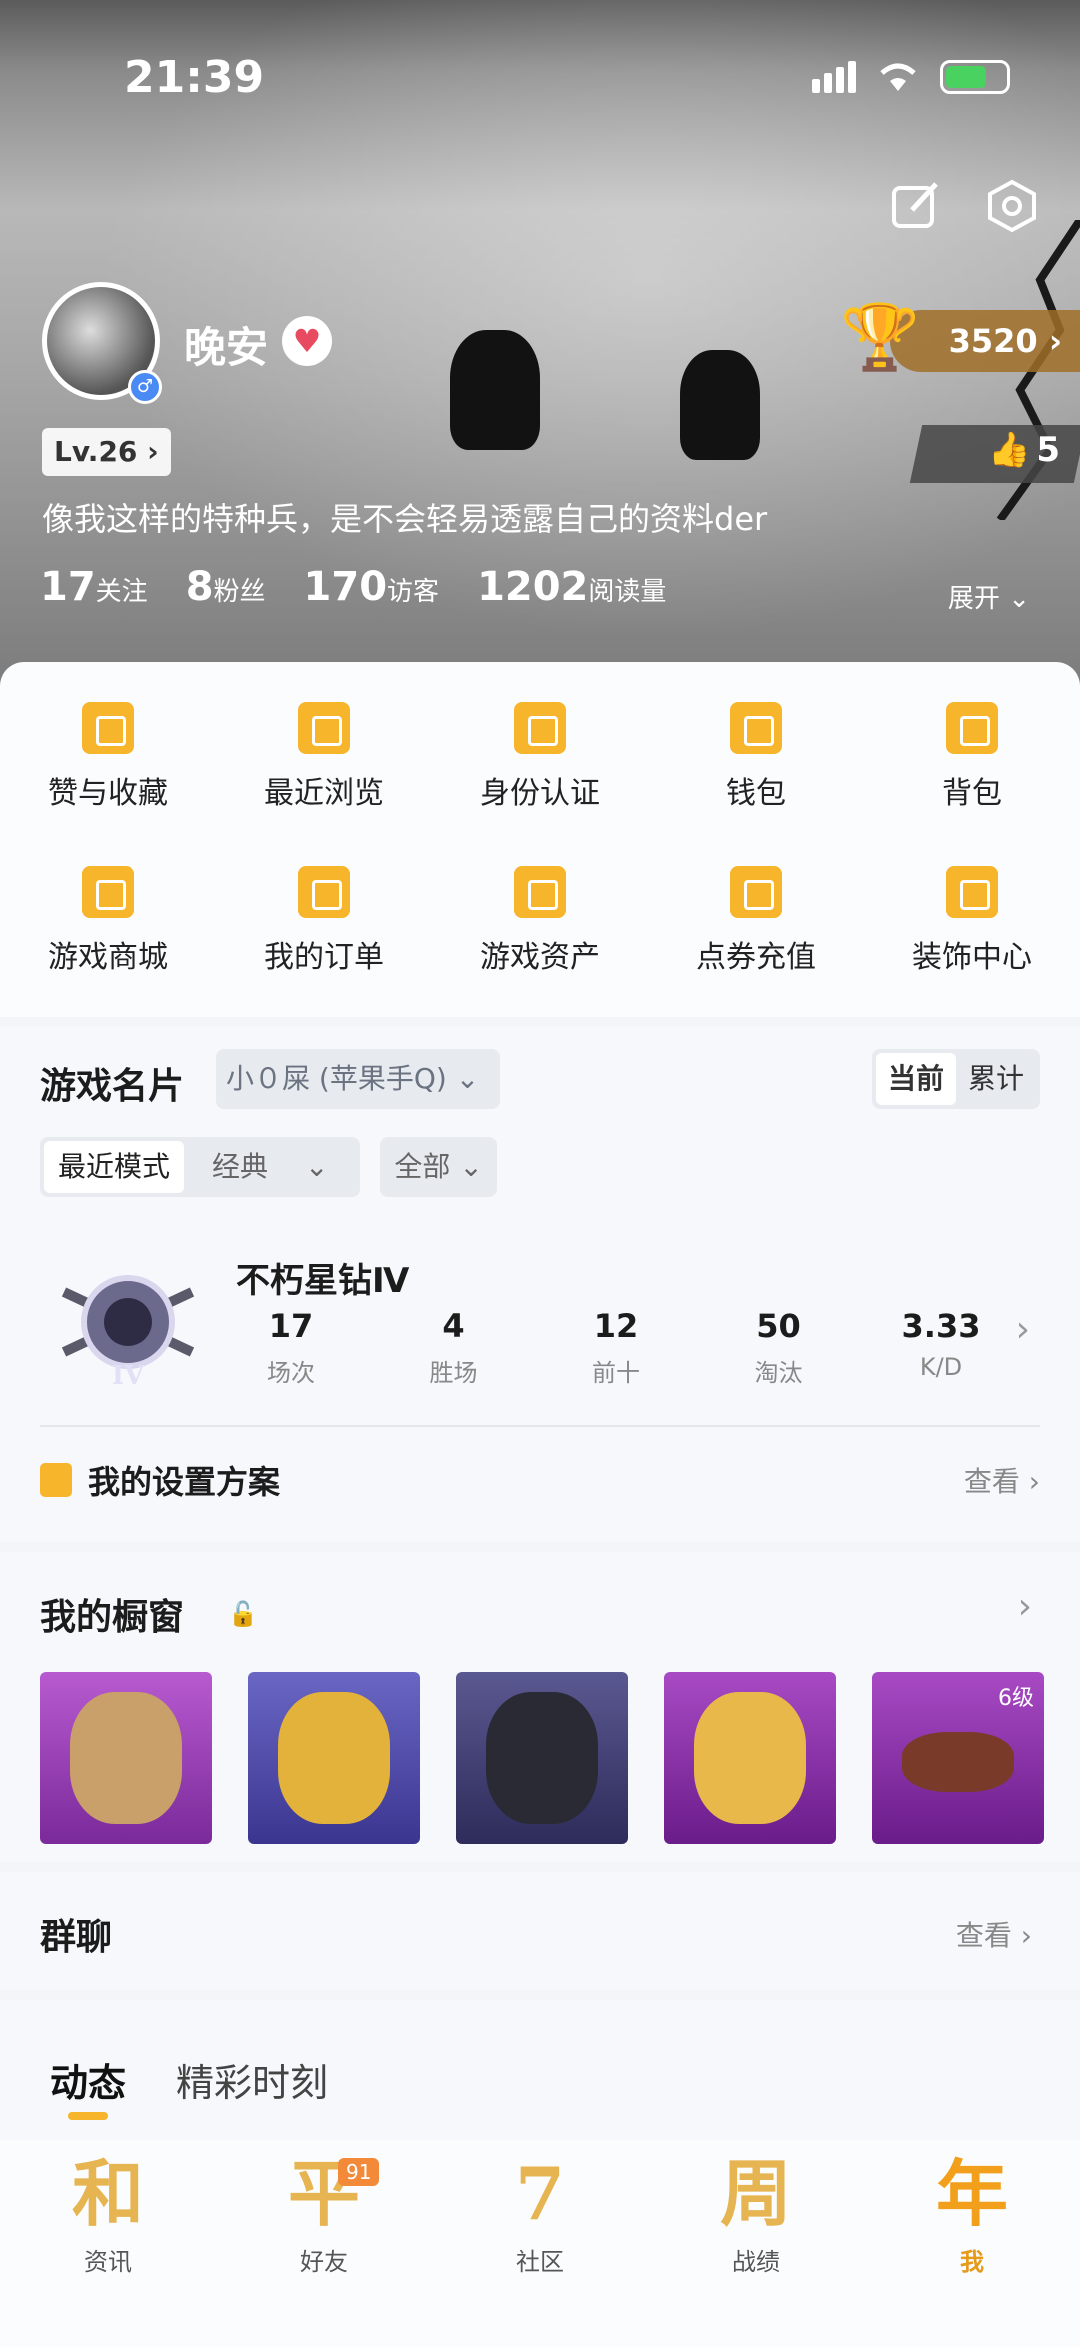 The width and height of the screenshot is (1080, 2347). I want to click on tab-moments: 动态, so click(88, 2079).